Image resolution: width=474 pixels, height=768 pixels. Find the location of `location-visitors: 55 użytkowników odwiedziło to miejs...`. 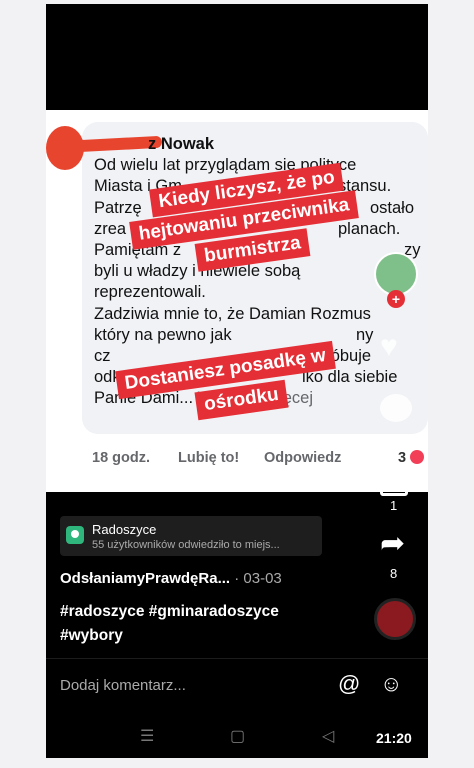

location-visitors: 55 użytkowników odwiedziło to miejs... is located at coordinates (186, 545).